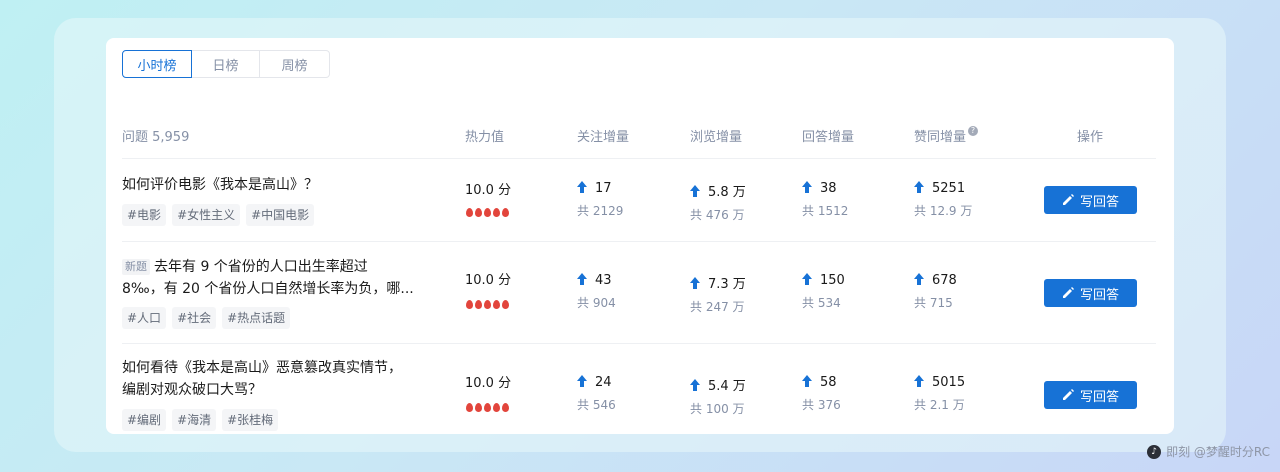 This screenshot has width=1280, height=472. I want to click on tag-list: #编剧 #海清 #张桂梅, so click(200, 420).